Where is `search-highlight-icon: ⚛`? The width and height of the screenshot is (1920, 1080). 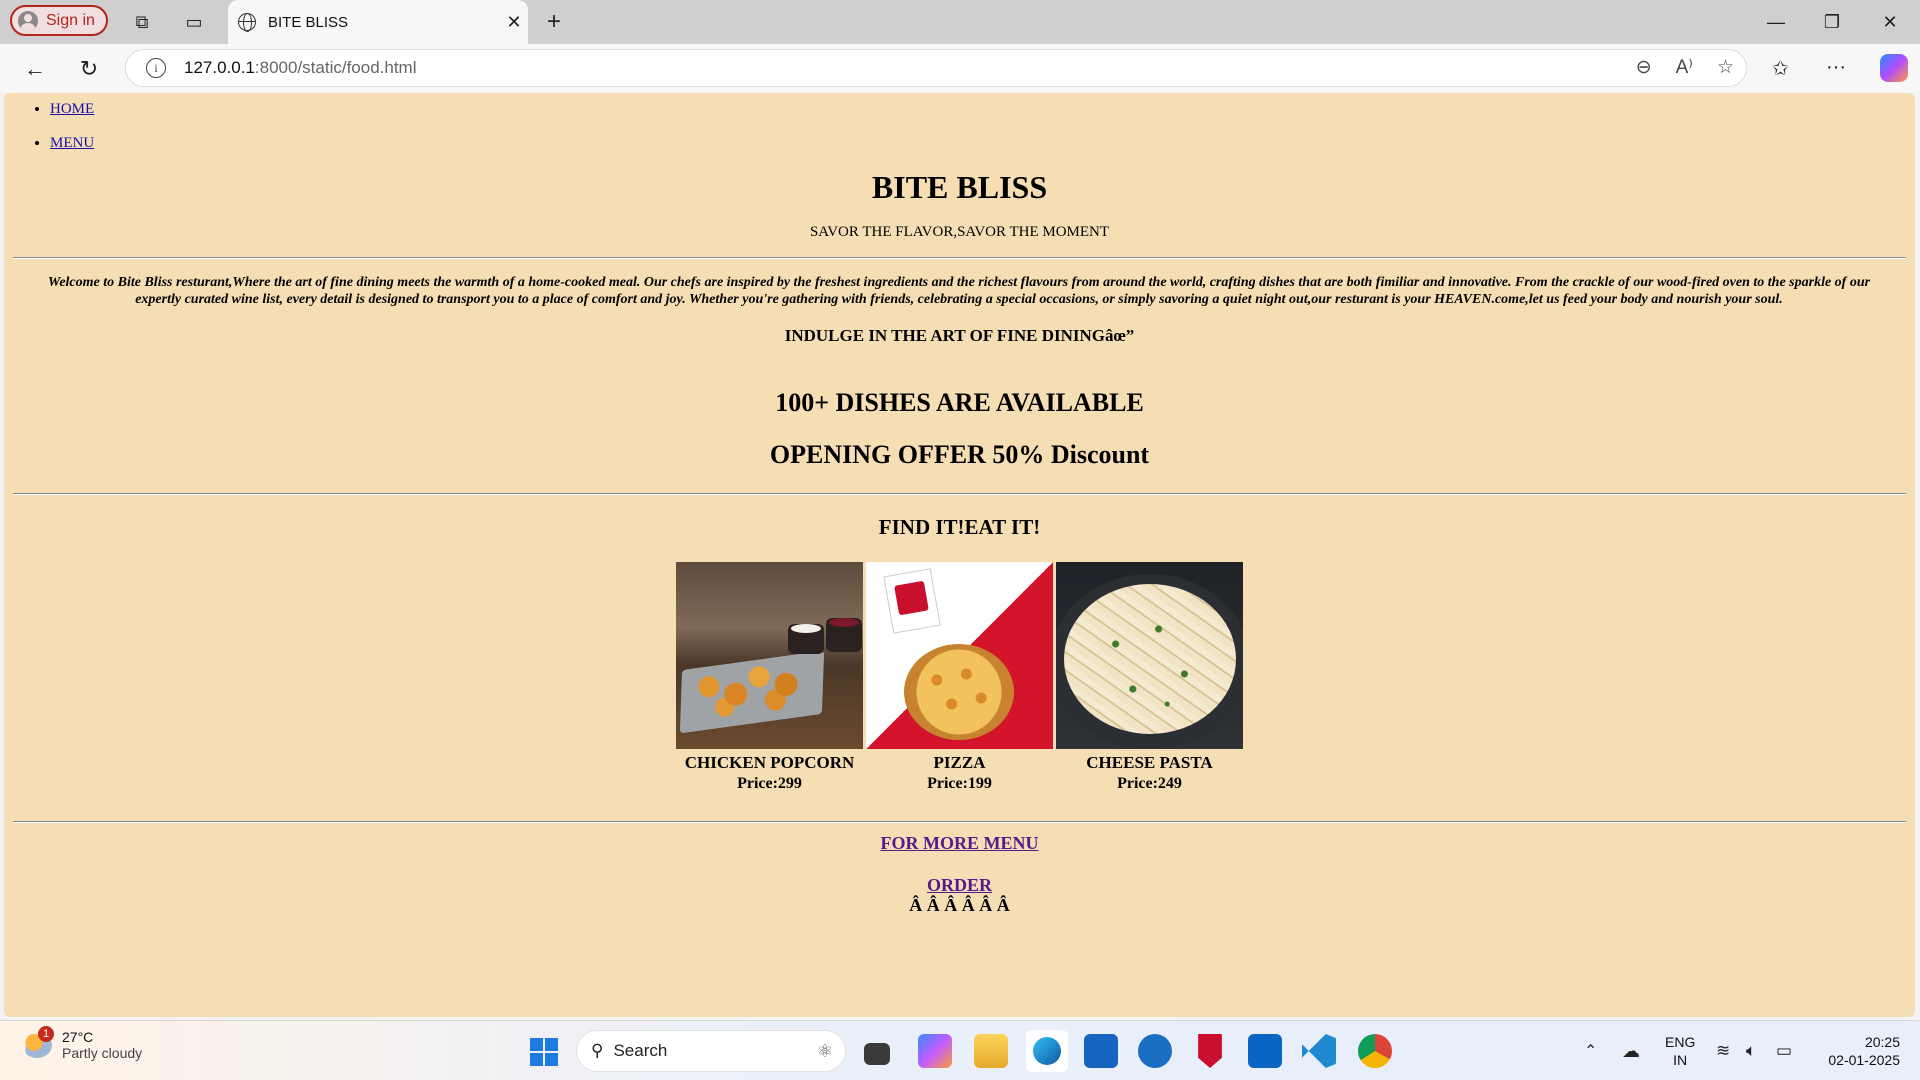 search-highlight-icon: ⚛ is located at coordinates (824, 1050).